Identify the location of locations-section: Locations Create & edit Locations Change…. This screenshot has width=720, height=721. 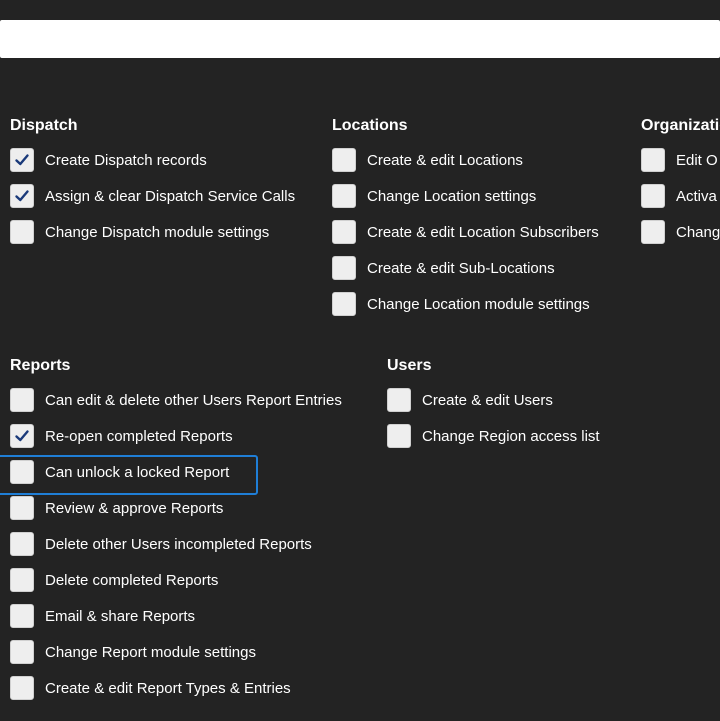
(465, 219).